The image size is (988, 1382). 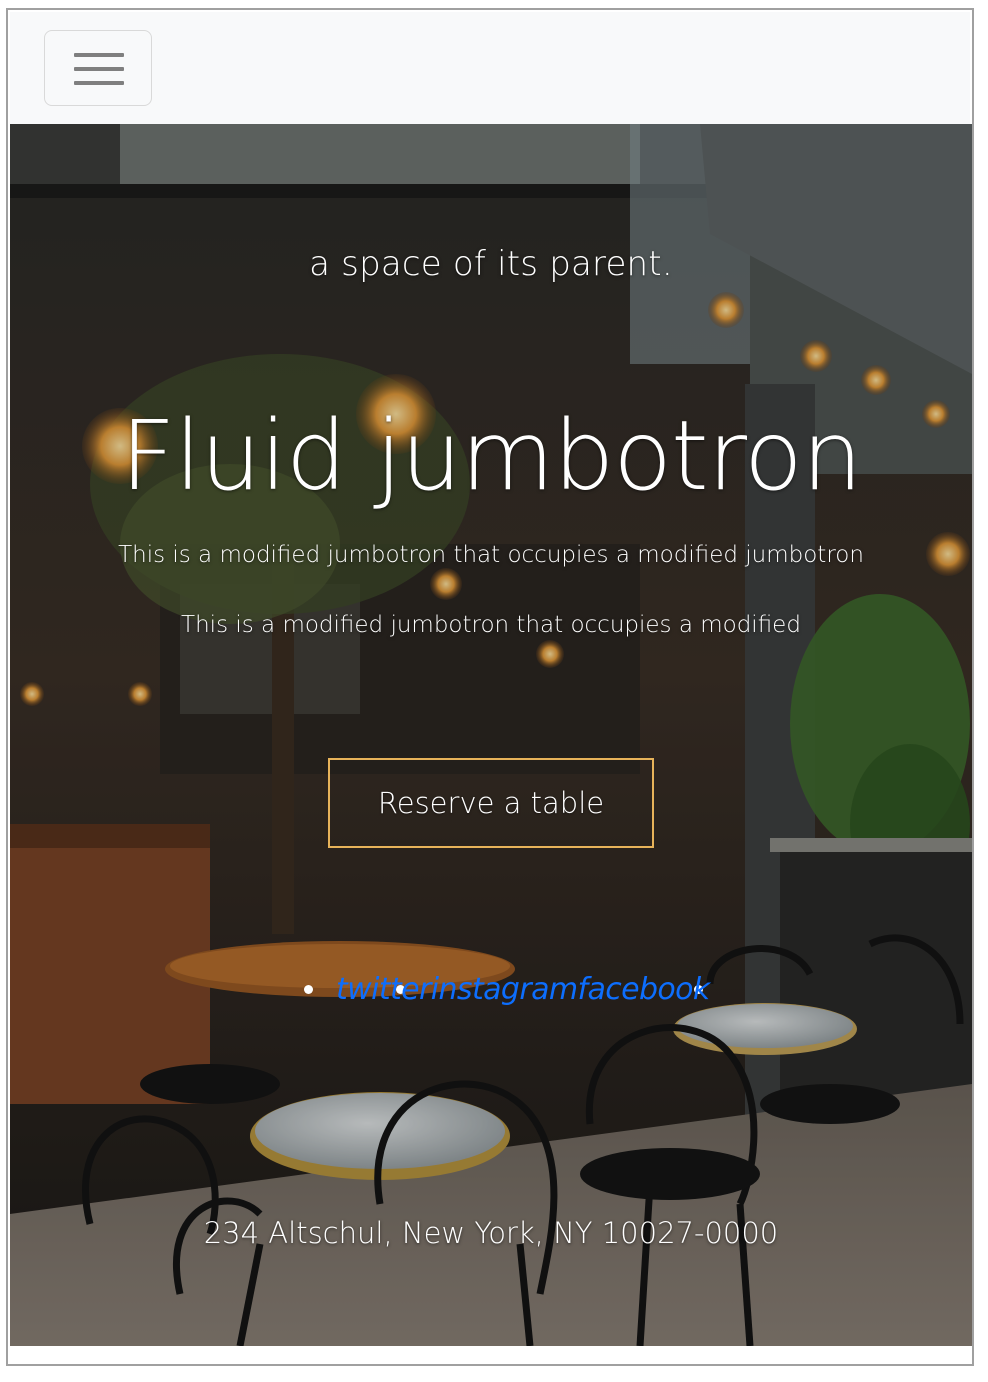 What do you see at coordinates (490, 68) in the screenshot?
I see `navbar` at bounding box center [490, 68].